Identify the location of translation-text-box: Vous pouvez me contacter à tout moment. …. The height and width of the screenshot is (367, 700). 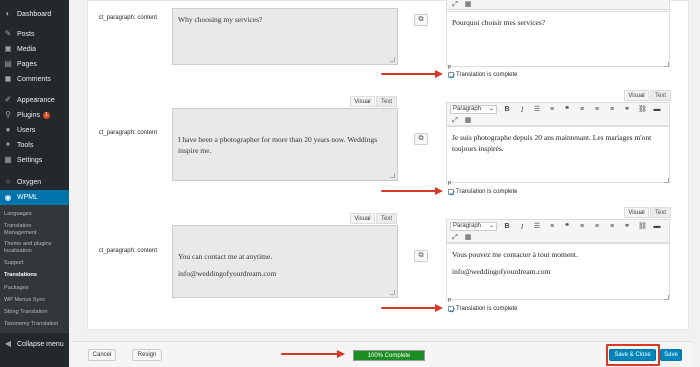
(558, 271).